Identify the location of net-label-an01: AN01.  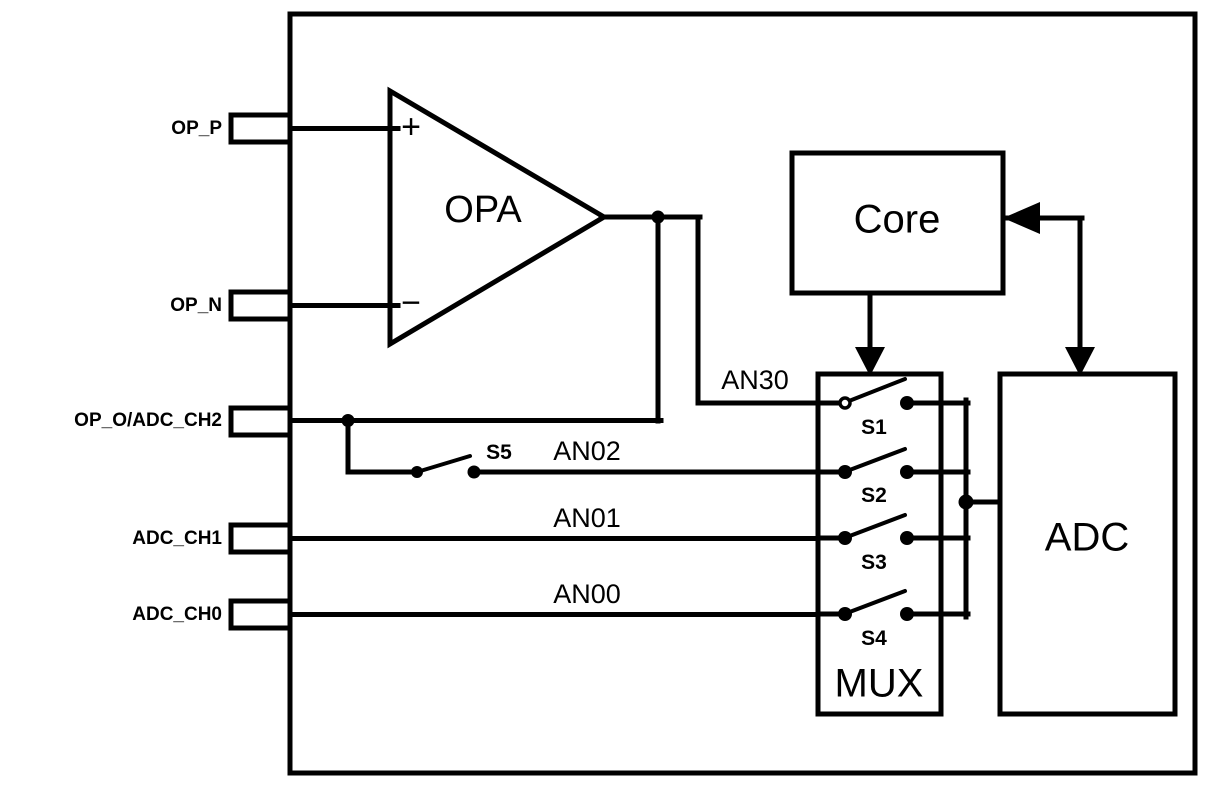
(587, 518).